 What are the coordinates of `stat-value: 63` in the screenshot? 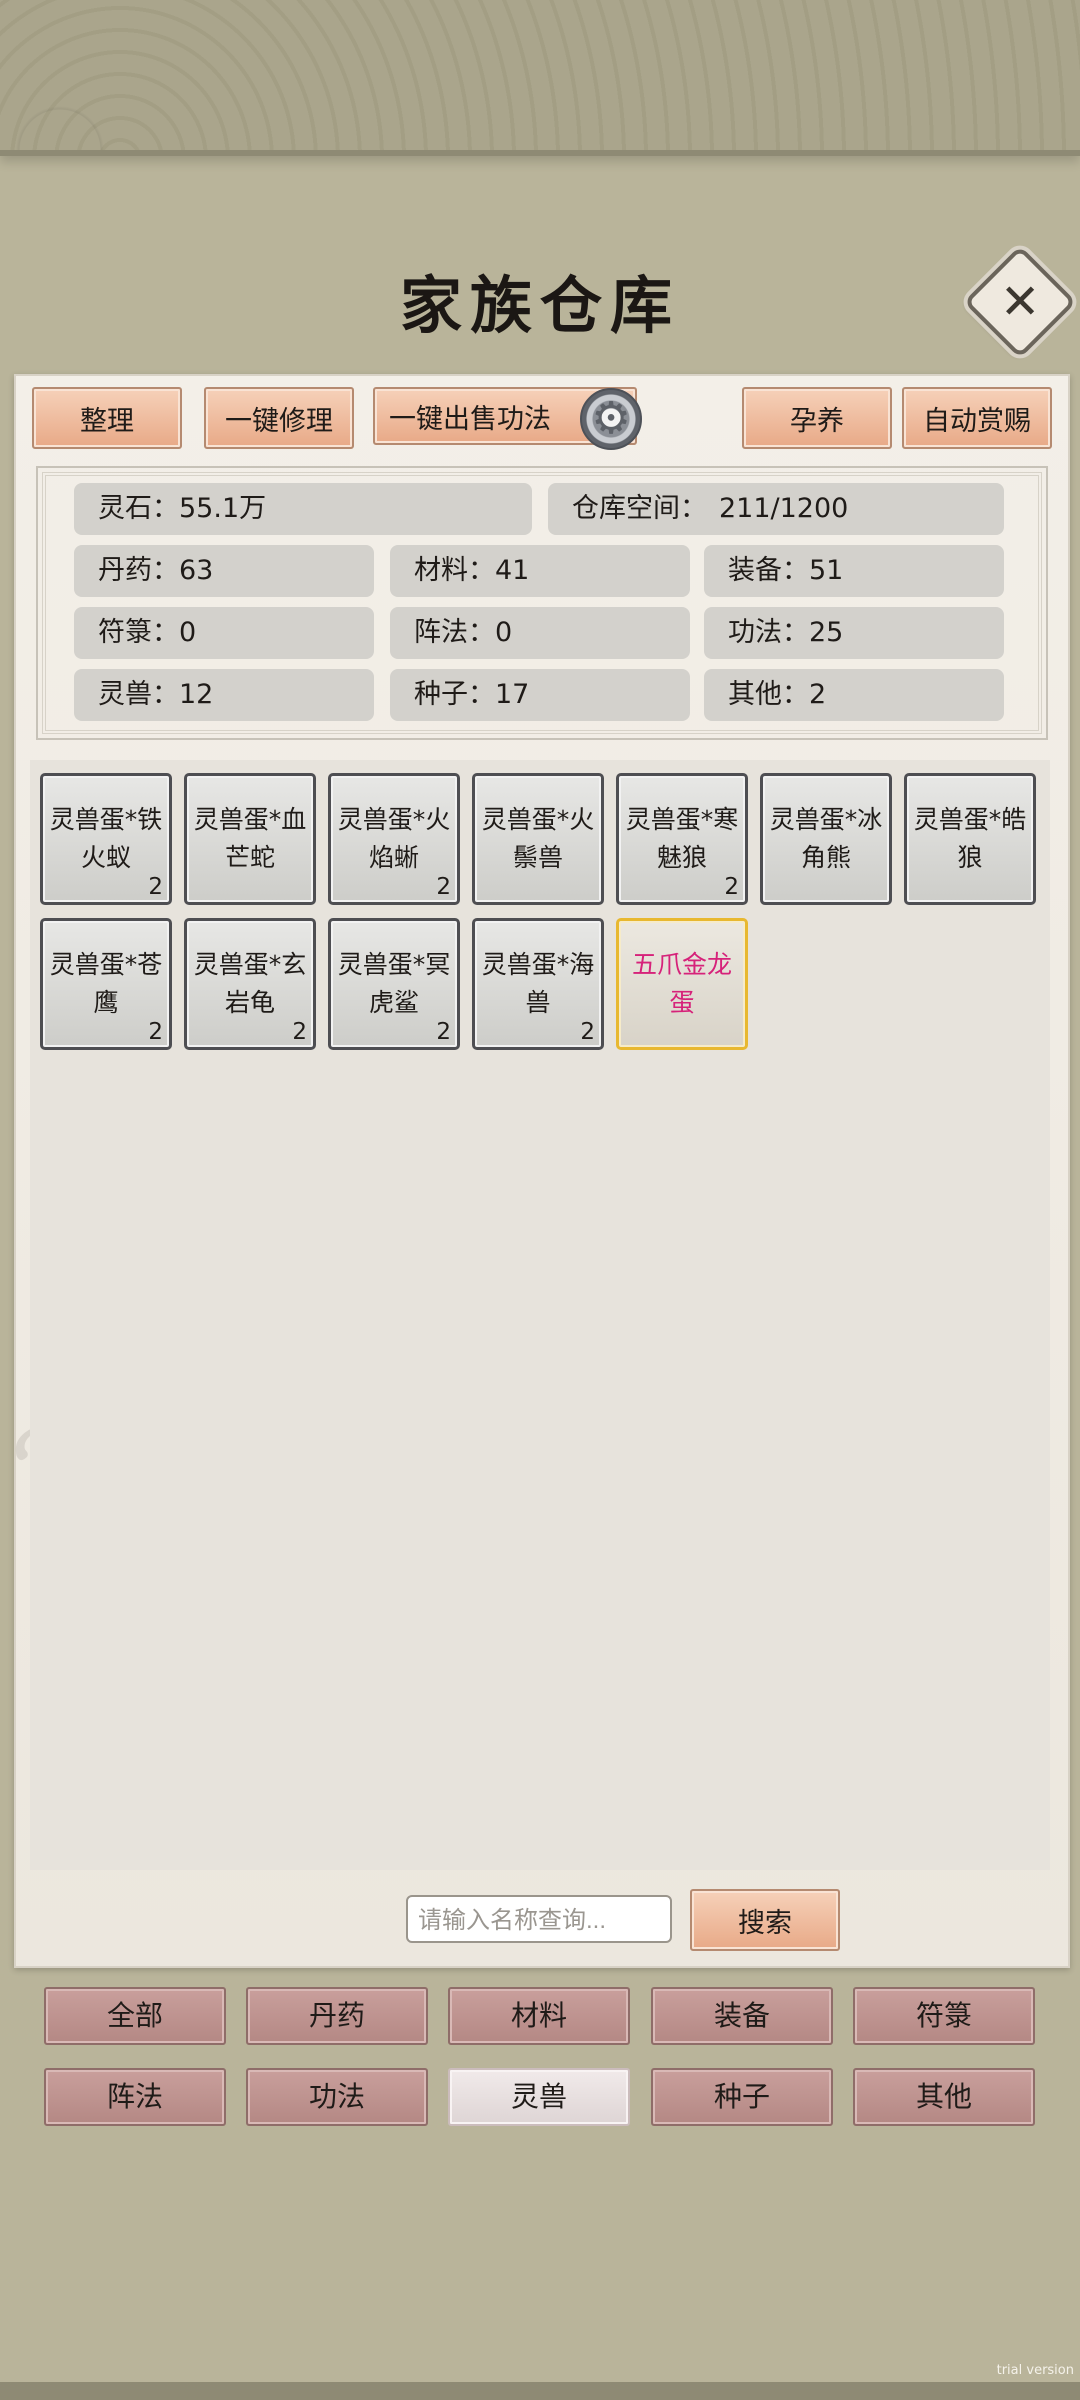 It's located at (196, 570).